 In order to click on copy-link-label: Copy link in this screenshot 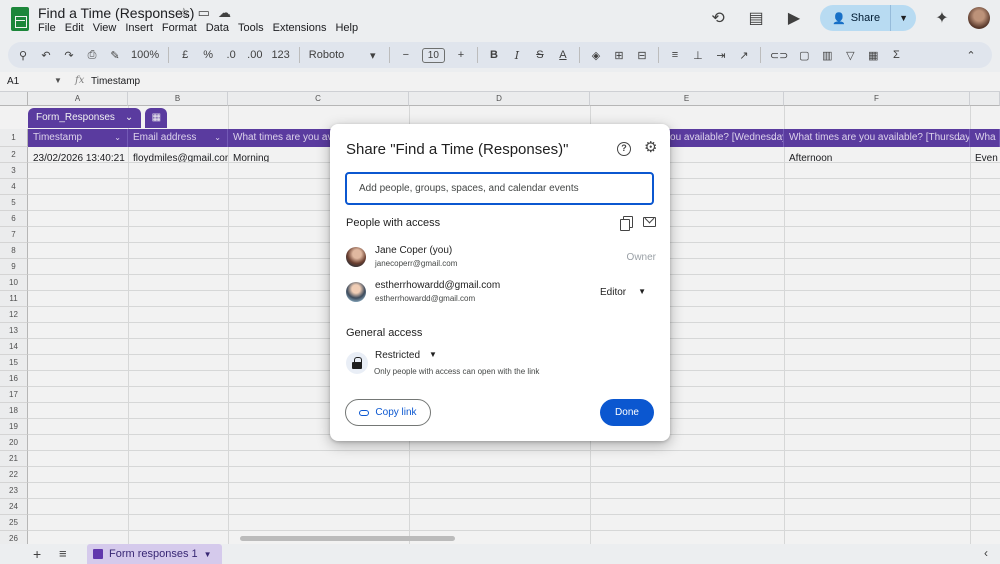, I will do `click(396, 412)`.